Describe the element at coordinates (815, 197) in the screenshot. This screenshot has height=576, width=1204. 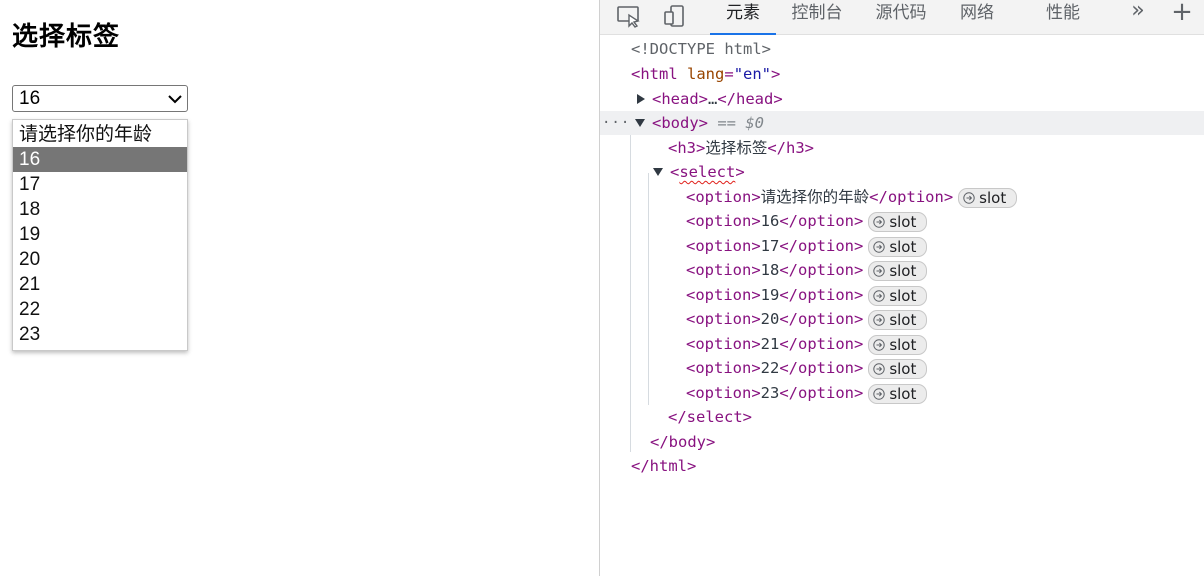
I see `option-text: 请选择你的年龄` at that location.